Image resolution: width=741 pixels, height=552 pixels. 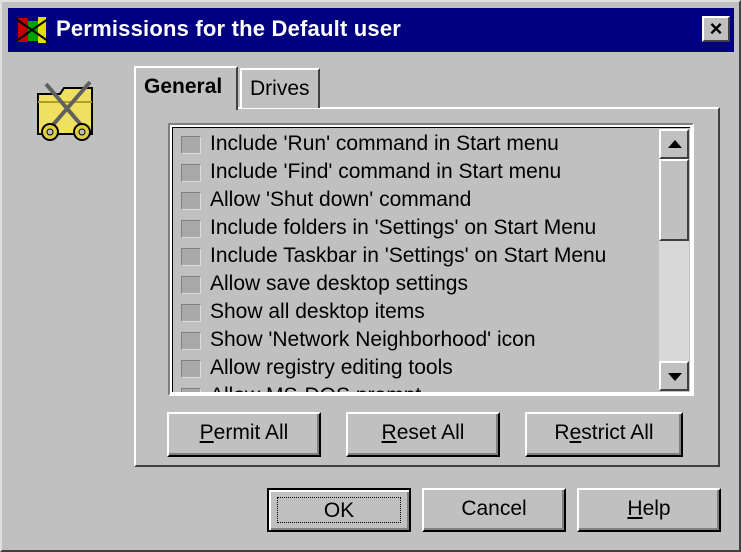 I want to click on list-item-label: Allow MS-DOS prompt, so click(x=315, y=388).